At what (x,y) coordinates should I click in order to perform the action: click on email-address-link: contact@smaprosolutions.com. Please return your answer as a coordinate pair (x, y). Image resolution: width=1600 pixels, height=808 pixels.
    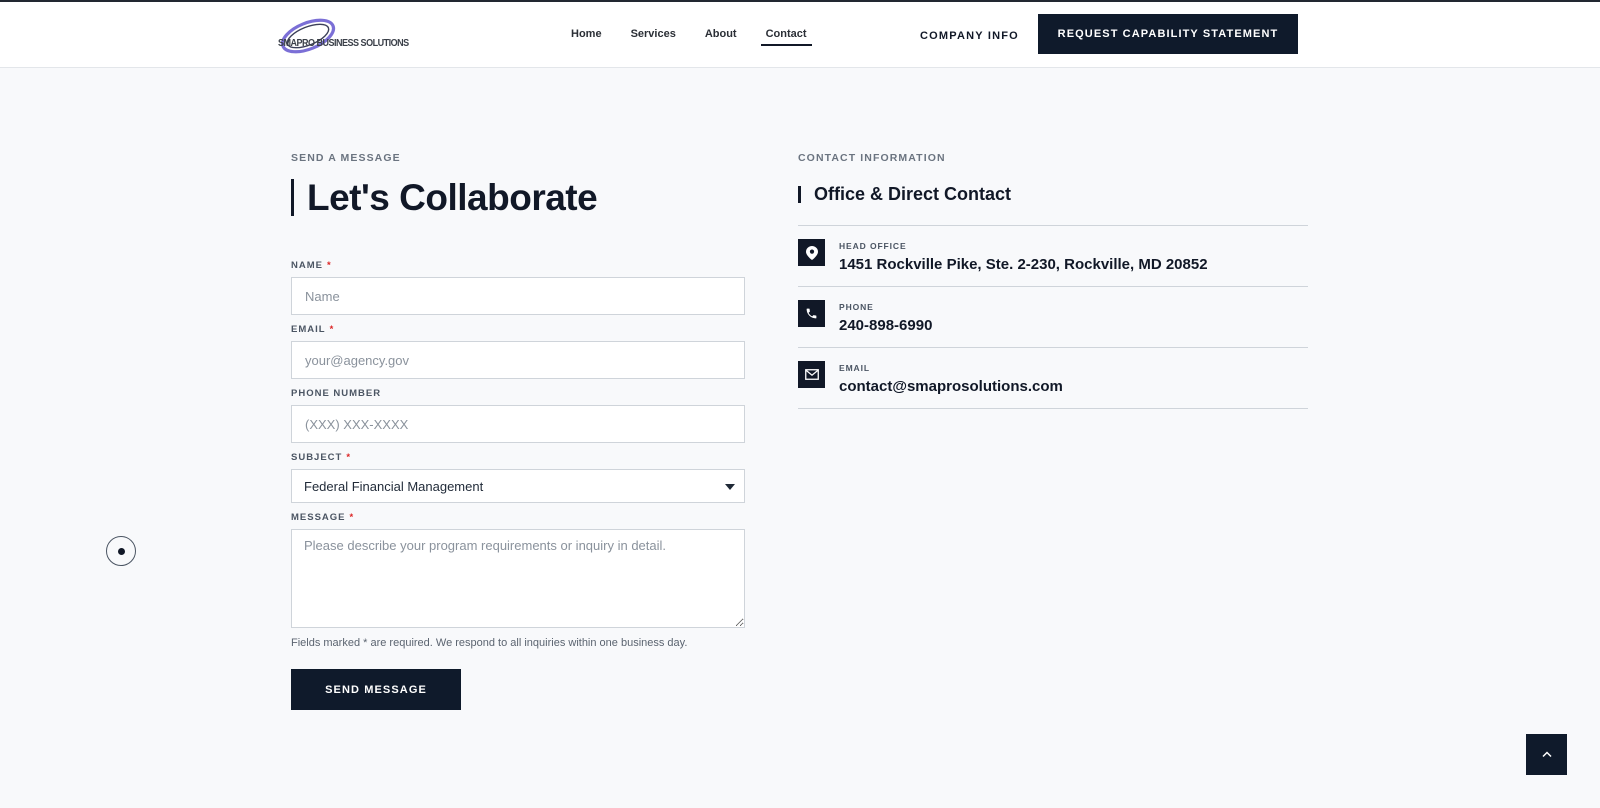
    Looking at the image, I should click on (951, 386).